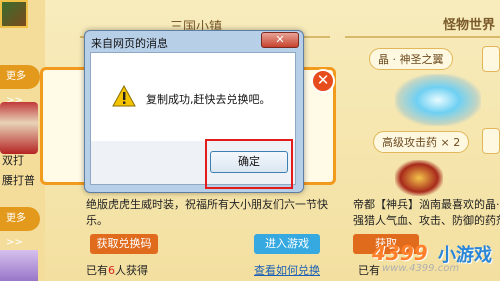 The width and height of the screenshot is (500, 281). Describe the element at coordinates (129, 43) in the screenshot. I see `dialog-title: 来自网页的消息` at that location.